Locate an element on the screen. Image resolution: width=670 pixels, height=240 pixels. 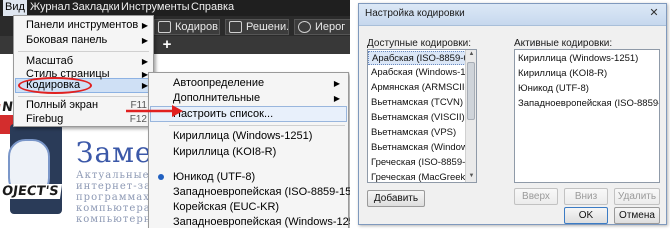
add-button: Добавить is located at coordinates (396, 198).